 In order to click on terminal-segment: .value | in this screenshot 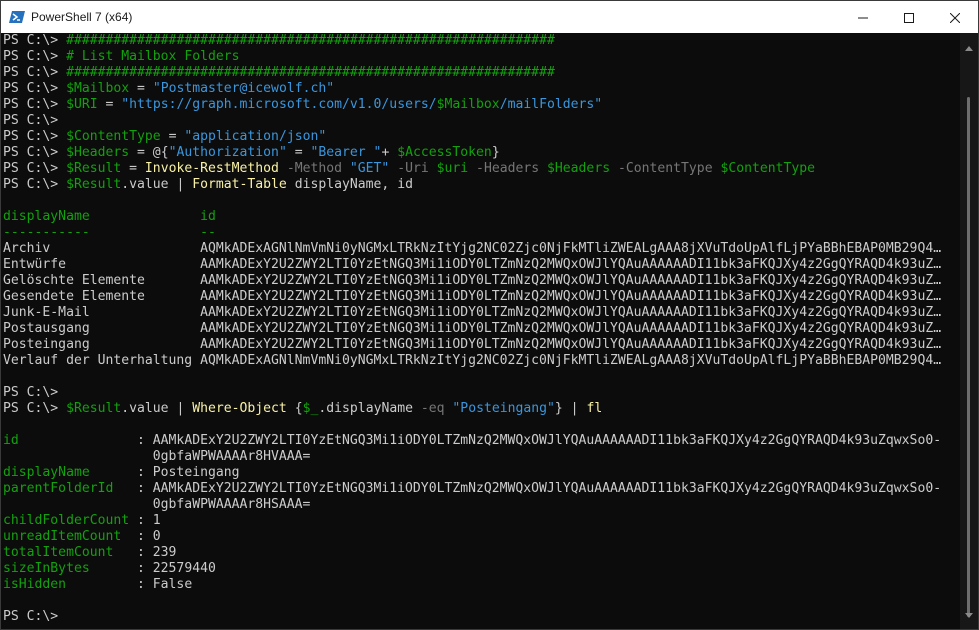, I will do `click(157, 408)`.